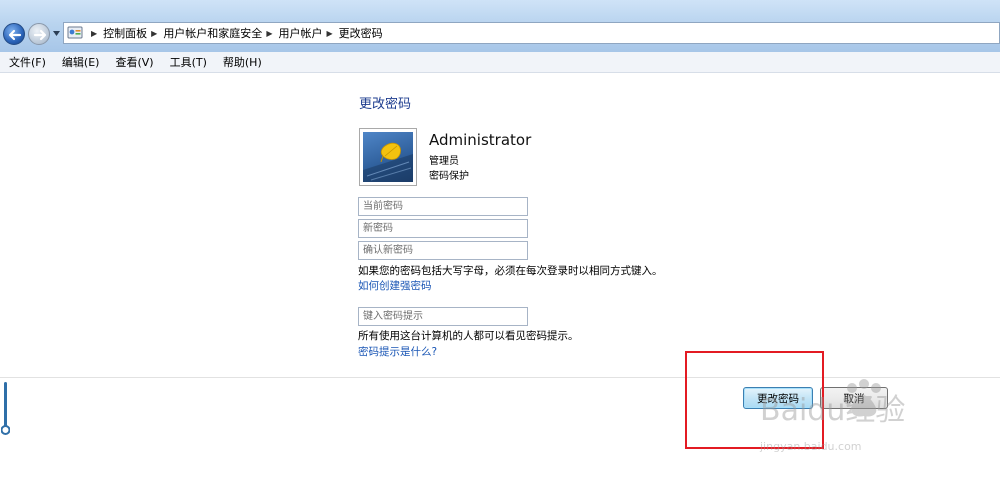  What do you see at coordinates (187, 62) in the screenshot?
I see `menu-tools: 工具(T)` at bounding box center [187, 62].